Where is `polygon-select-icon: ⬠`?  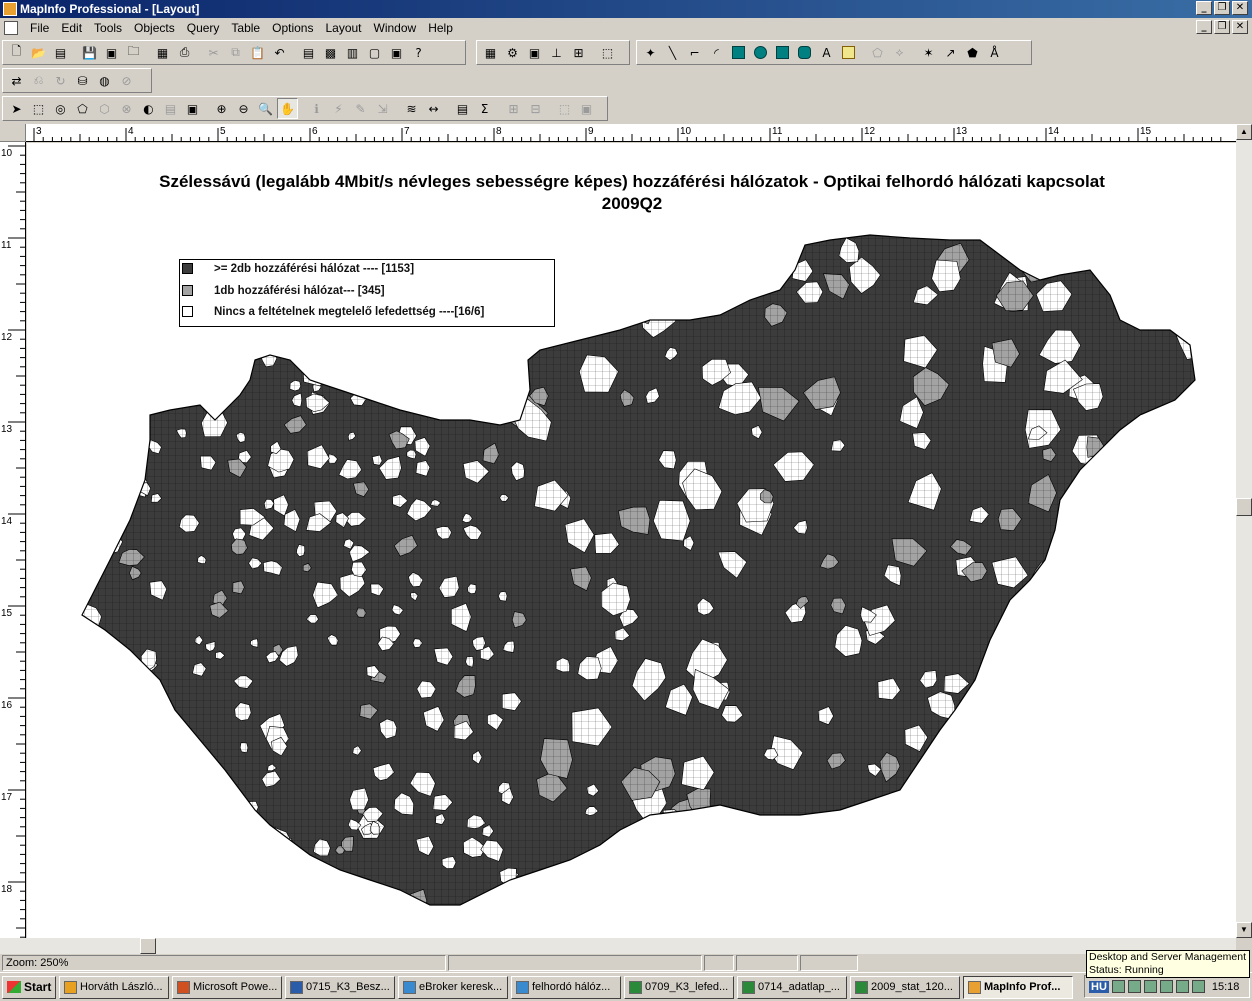 polygon-select-icon: ⬠ is located at coordinates (82, 108).